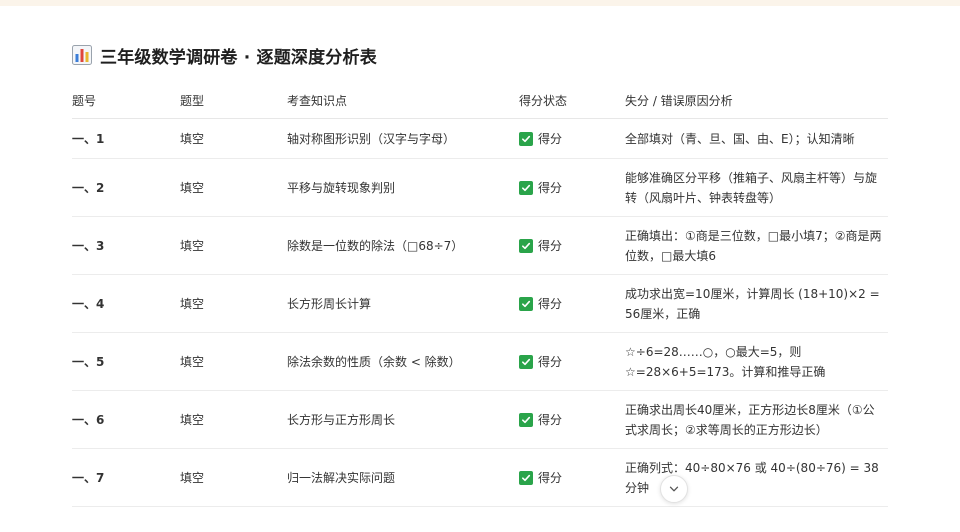 The height and width of the screenshot is (532, 960). I want to click on chevron-down-icon, so click(674, 489).